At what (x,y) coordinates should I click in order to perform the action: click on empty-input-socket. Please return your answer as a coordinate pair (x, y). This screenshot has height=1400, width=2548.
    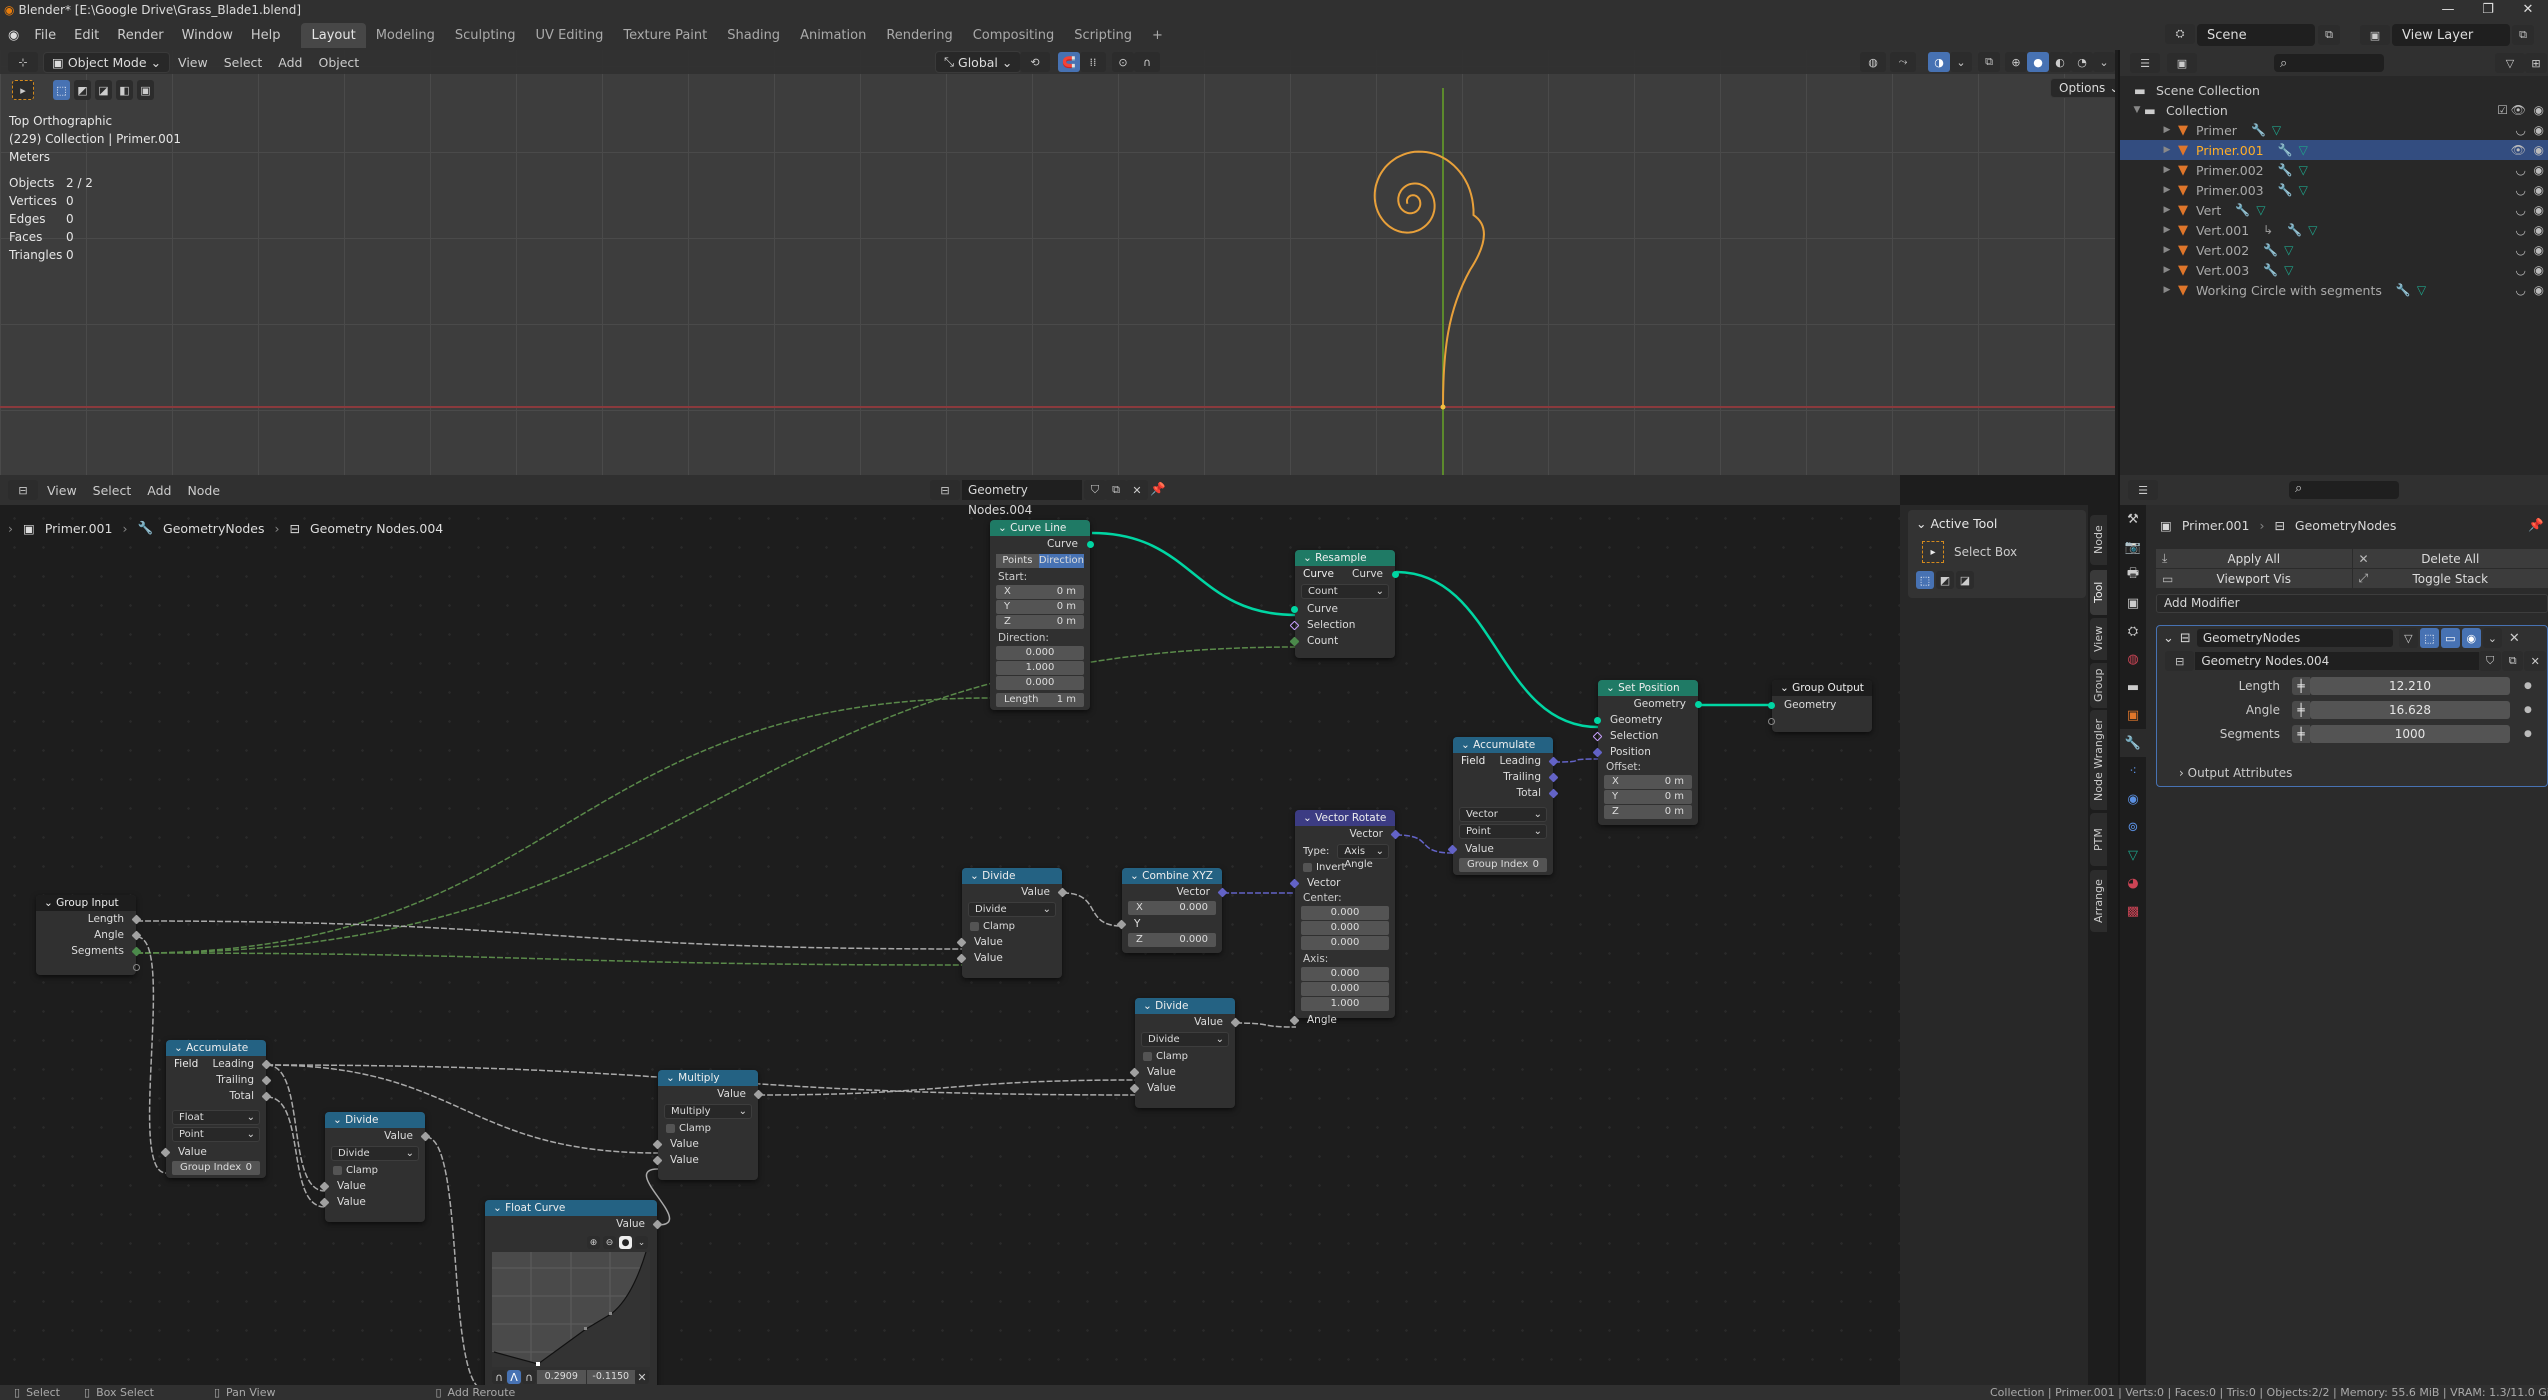
    Looking at the image, I should click on (1771, 721).